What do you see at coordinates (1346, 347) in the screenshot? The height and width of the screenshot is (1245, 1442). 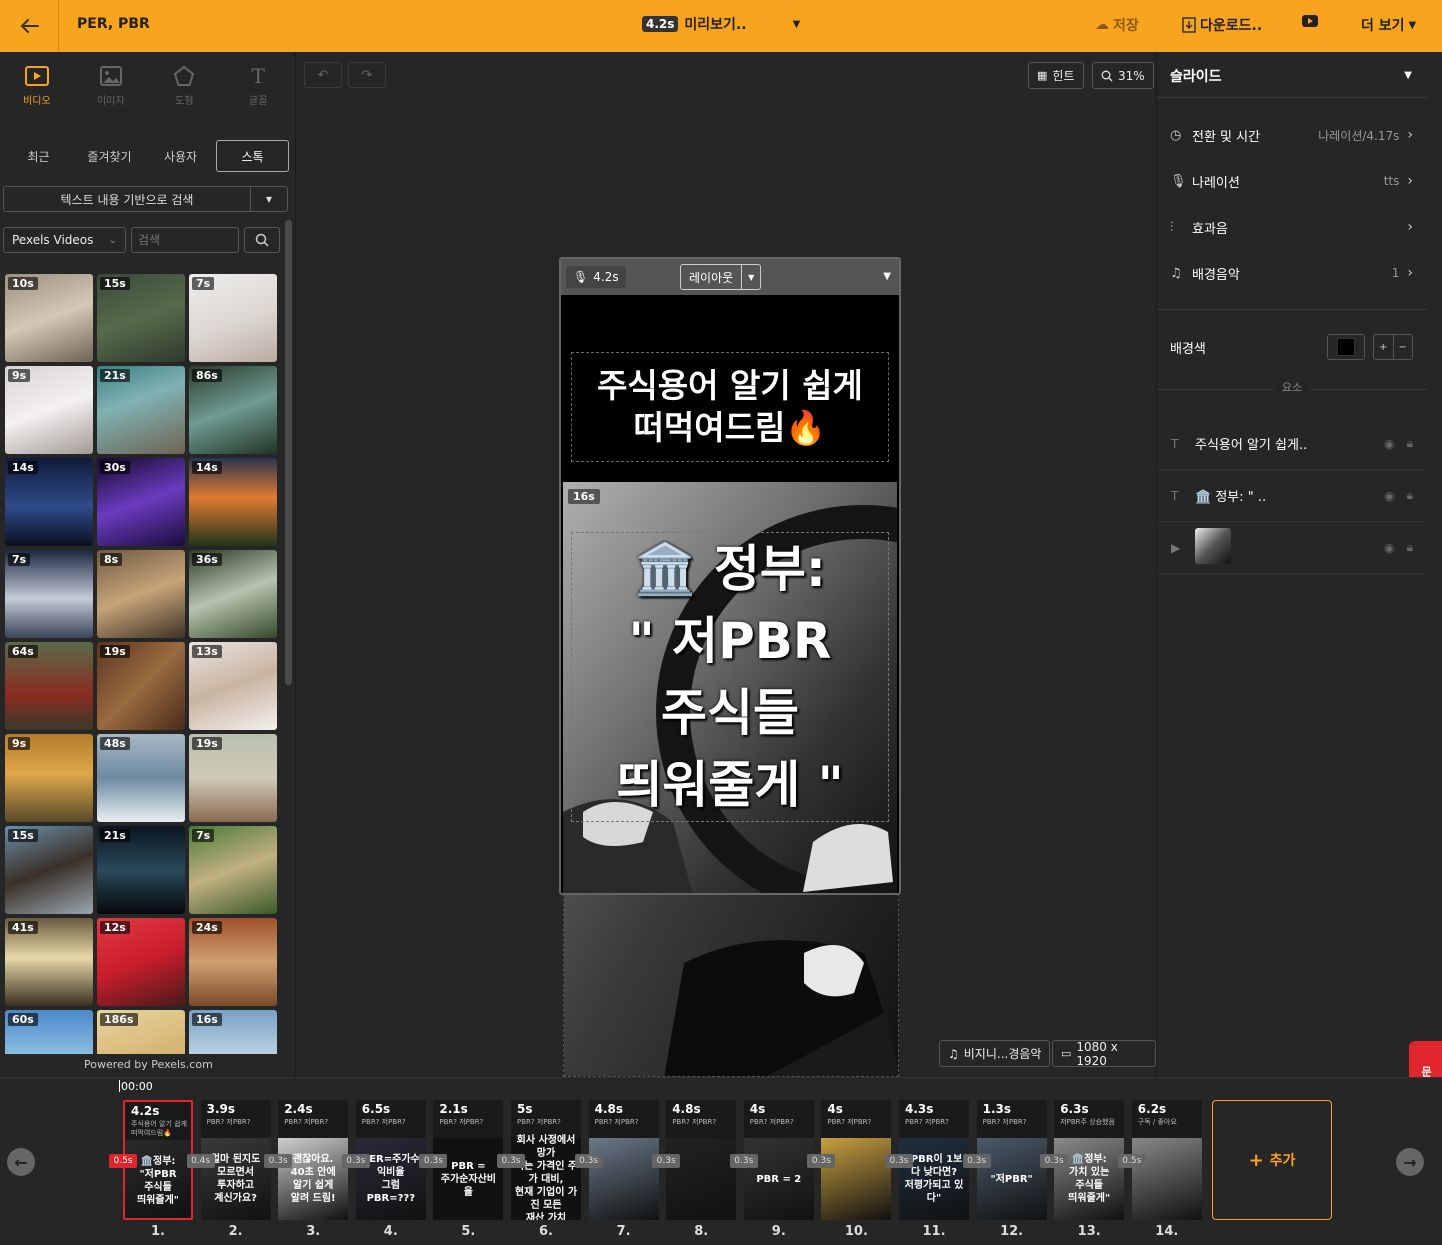 I see `bg-color-swatch` at bounding box center [1346, 347].